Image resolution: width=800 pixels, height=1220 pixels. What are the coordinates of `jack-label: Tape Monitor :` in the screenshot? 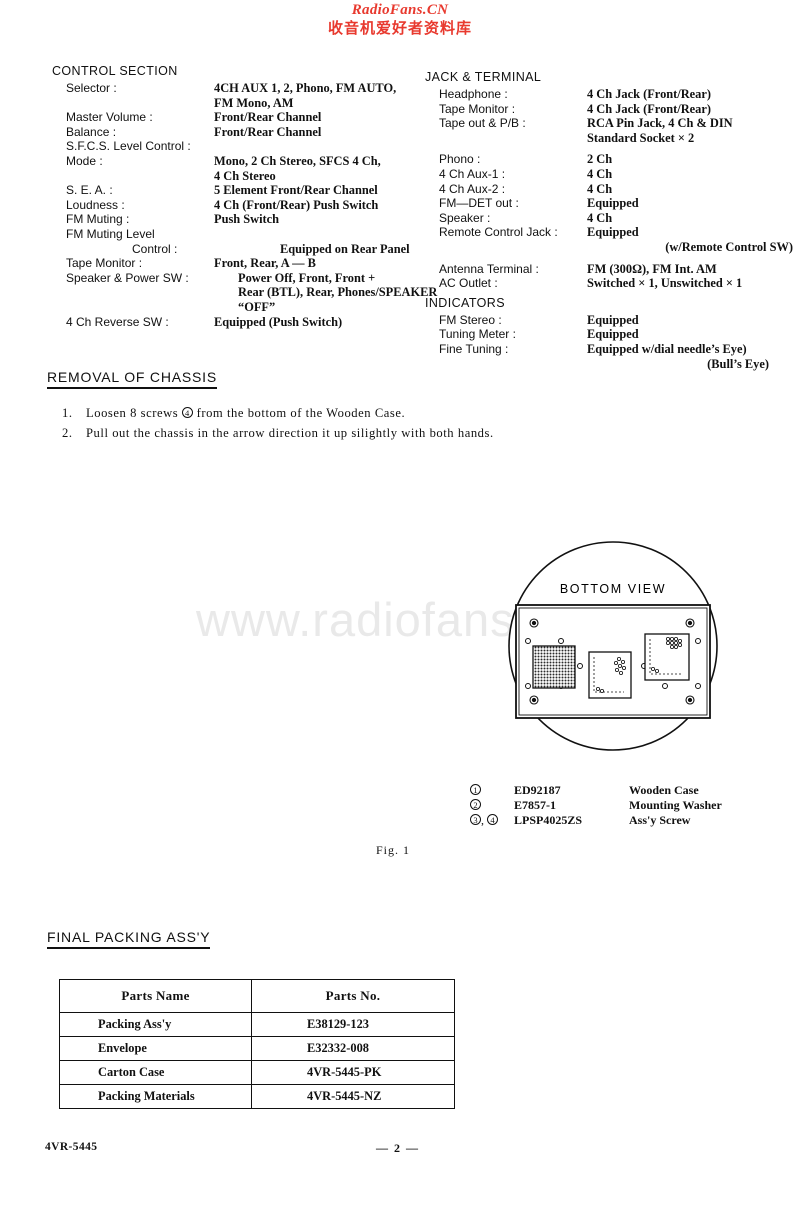 It's located at (477, 108).